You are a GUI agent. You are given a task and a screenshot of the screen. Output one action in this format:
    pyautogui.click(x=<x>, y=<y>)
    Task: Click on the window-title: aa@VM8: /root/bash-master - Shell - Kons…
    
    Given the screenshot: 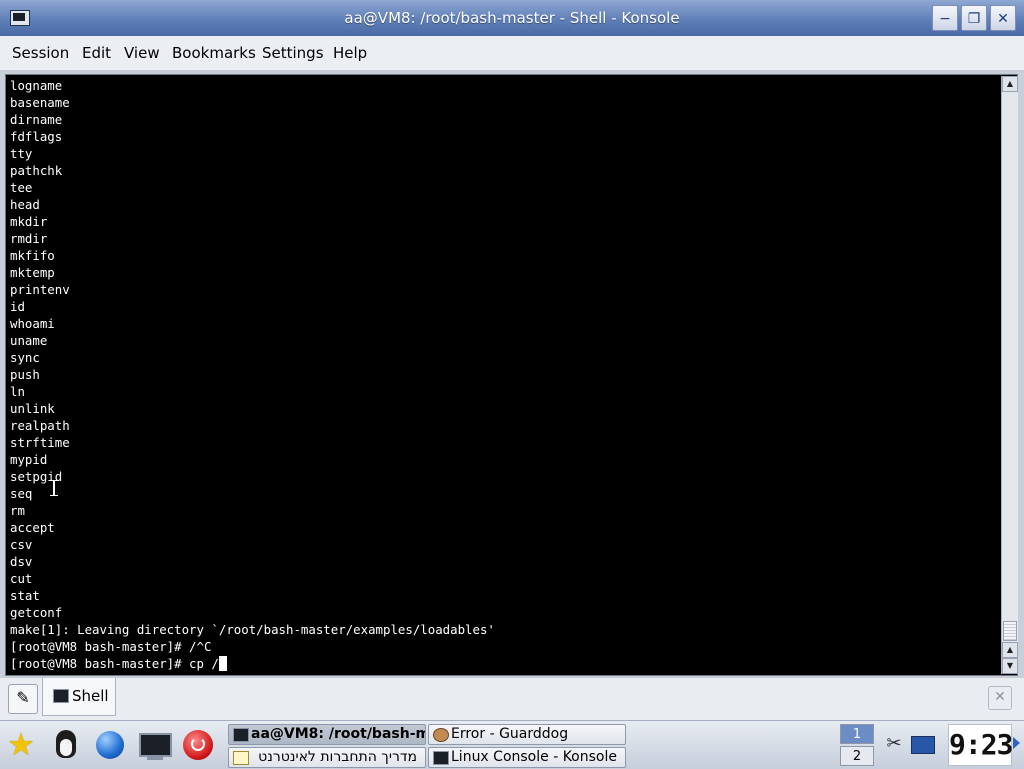 What is the action you would take?
    pyautogui.click(x=512, y=18)
    